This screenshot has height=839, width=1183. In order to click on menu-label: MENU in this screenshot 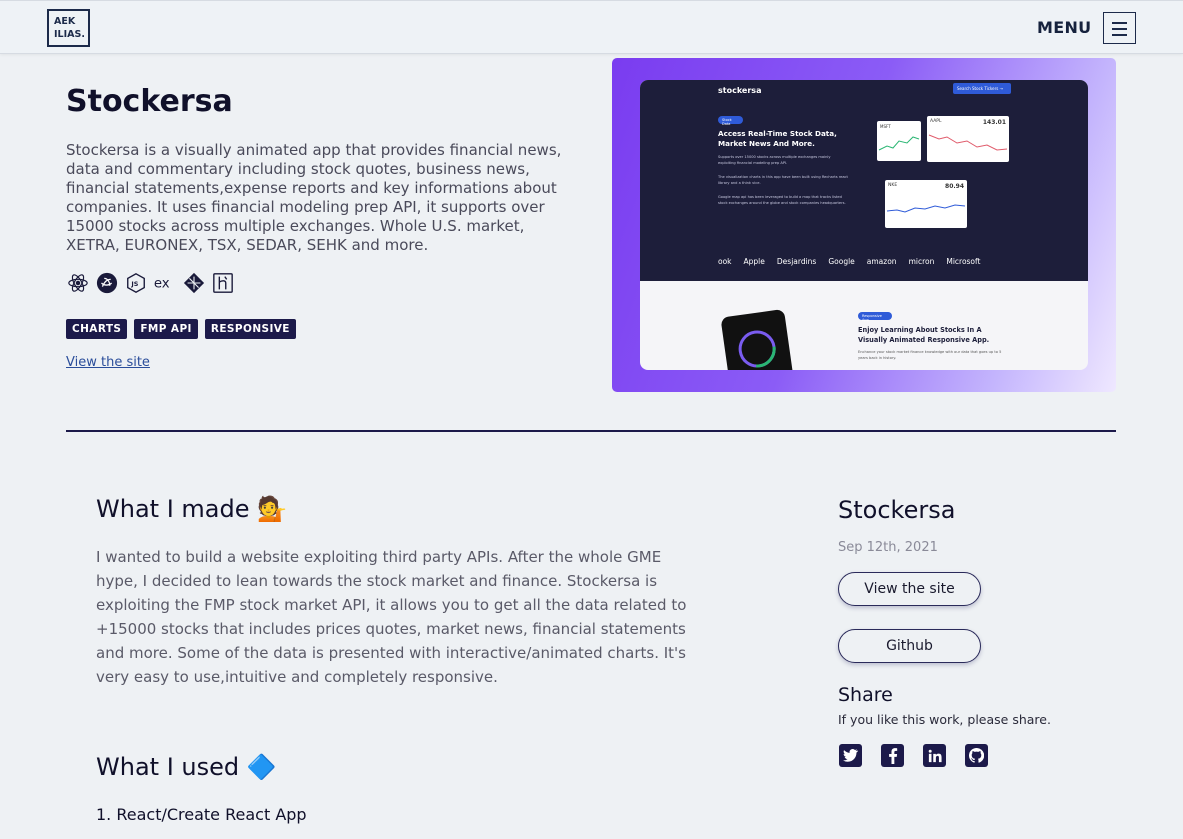, I will do `click(1064, 27)`.